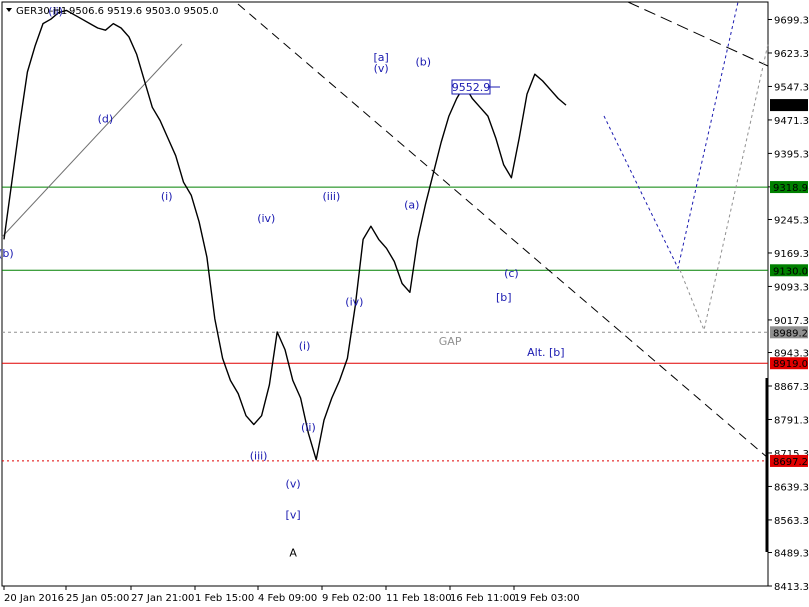 This screenshot has width=809, height=607. I want to click on price-tag-label-4: 8919.0, so click(790, 364).